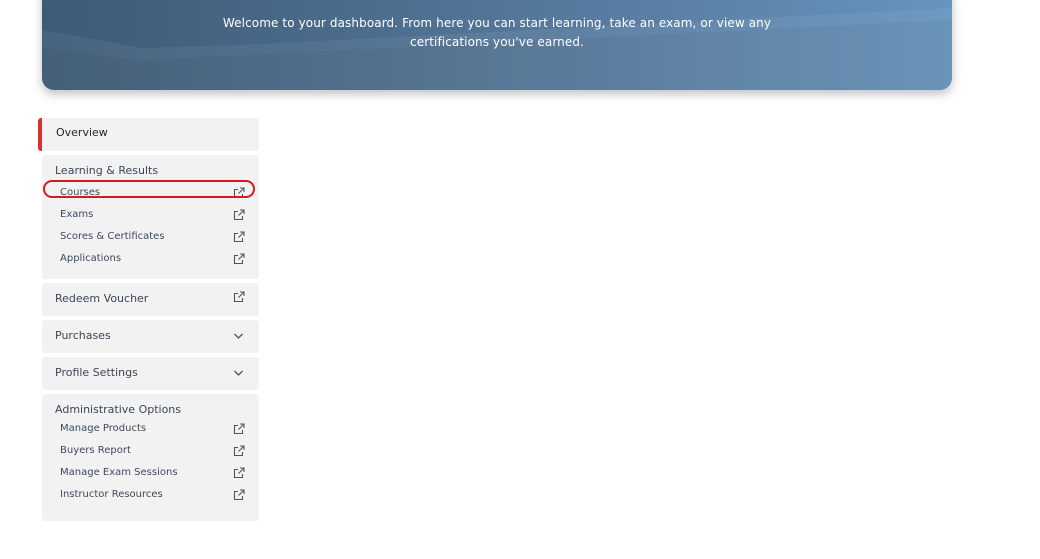  I want to click on sidebar-item-manage-products: Manage Products, so click(150, 429).